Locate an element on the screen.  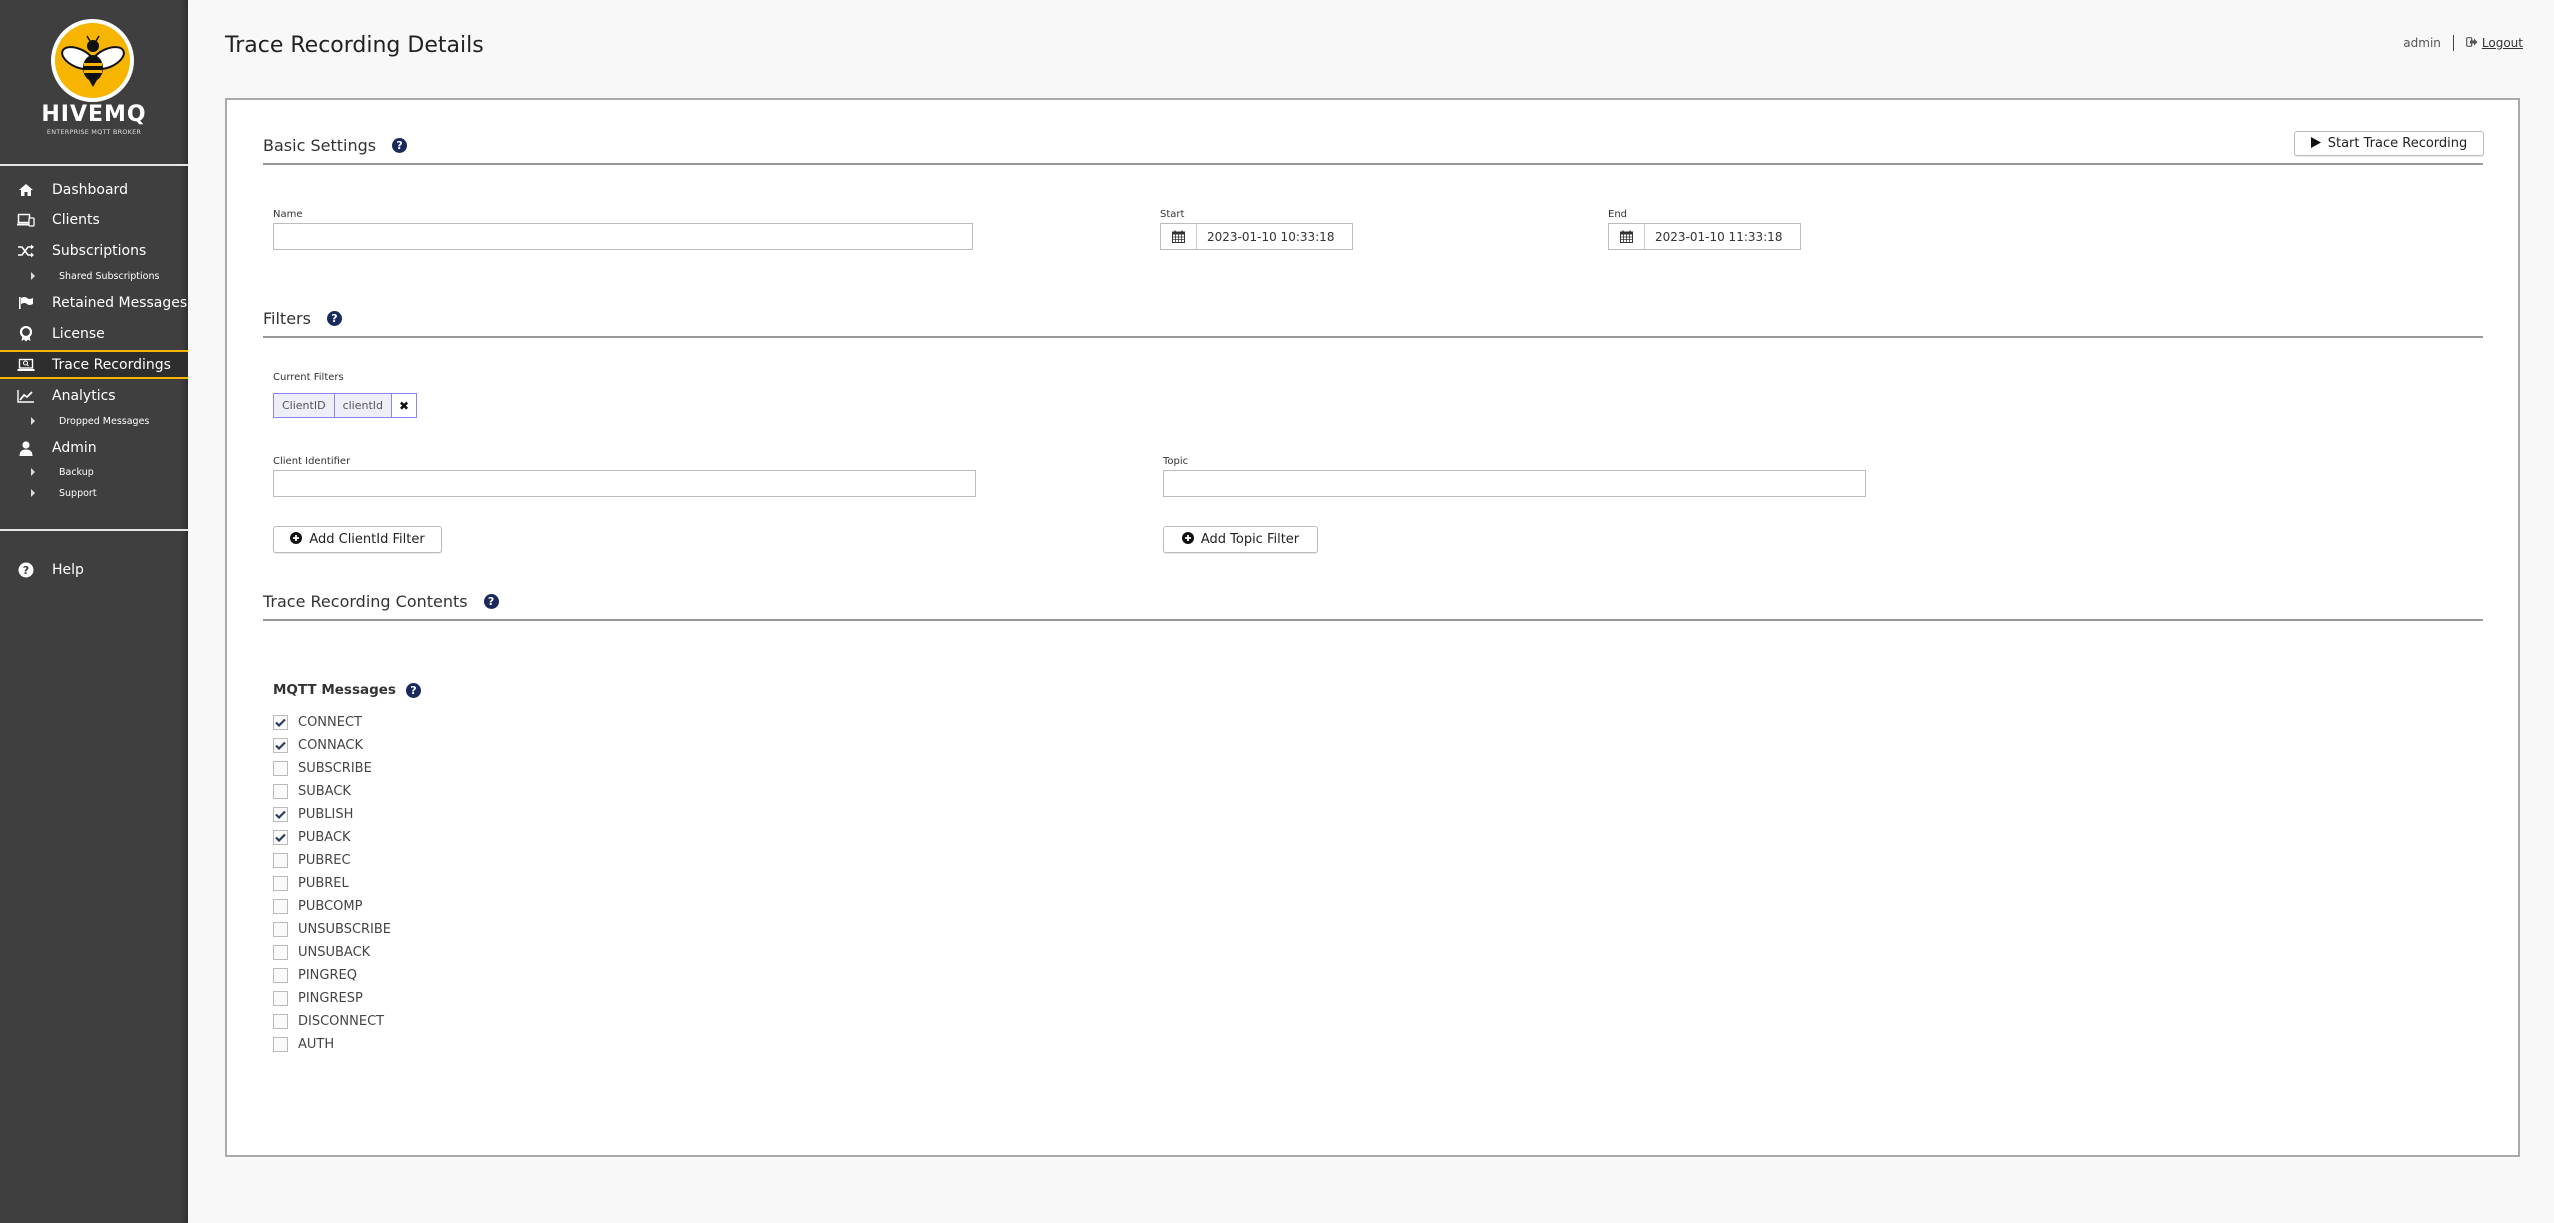
sidebar-item-label: License is located at coordinates (78, 334).